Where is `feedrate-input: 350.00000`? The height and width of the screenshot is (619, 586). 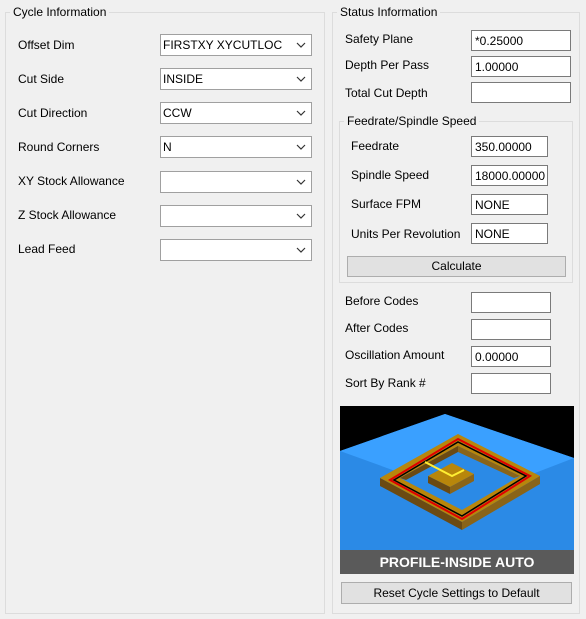 feedrate-input: 350.00000 is located at coordinates (509, 146).